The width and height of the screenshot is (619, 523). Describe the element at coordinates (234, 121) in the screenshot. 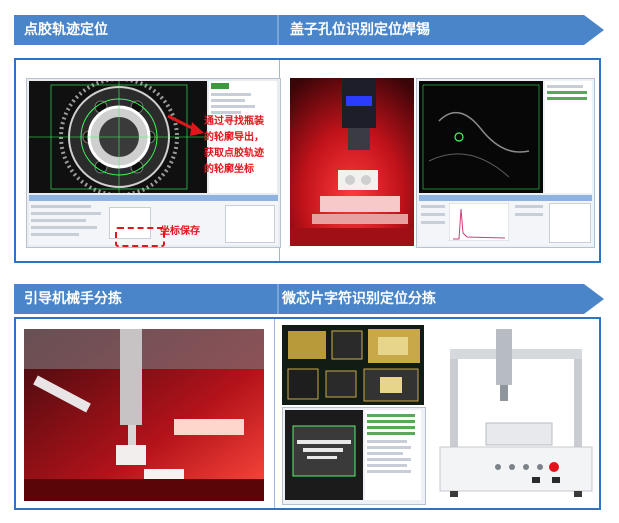

I see `contour-annotation-line1: 通过寻找瓶装` at that location.